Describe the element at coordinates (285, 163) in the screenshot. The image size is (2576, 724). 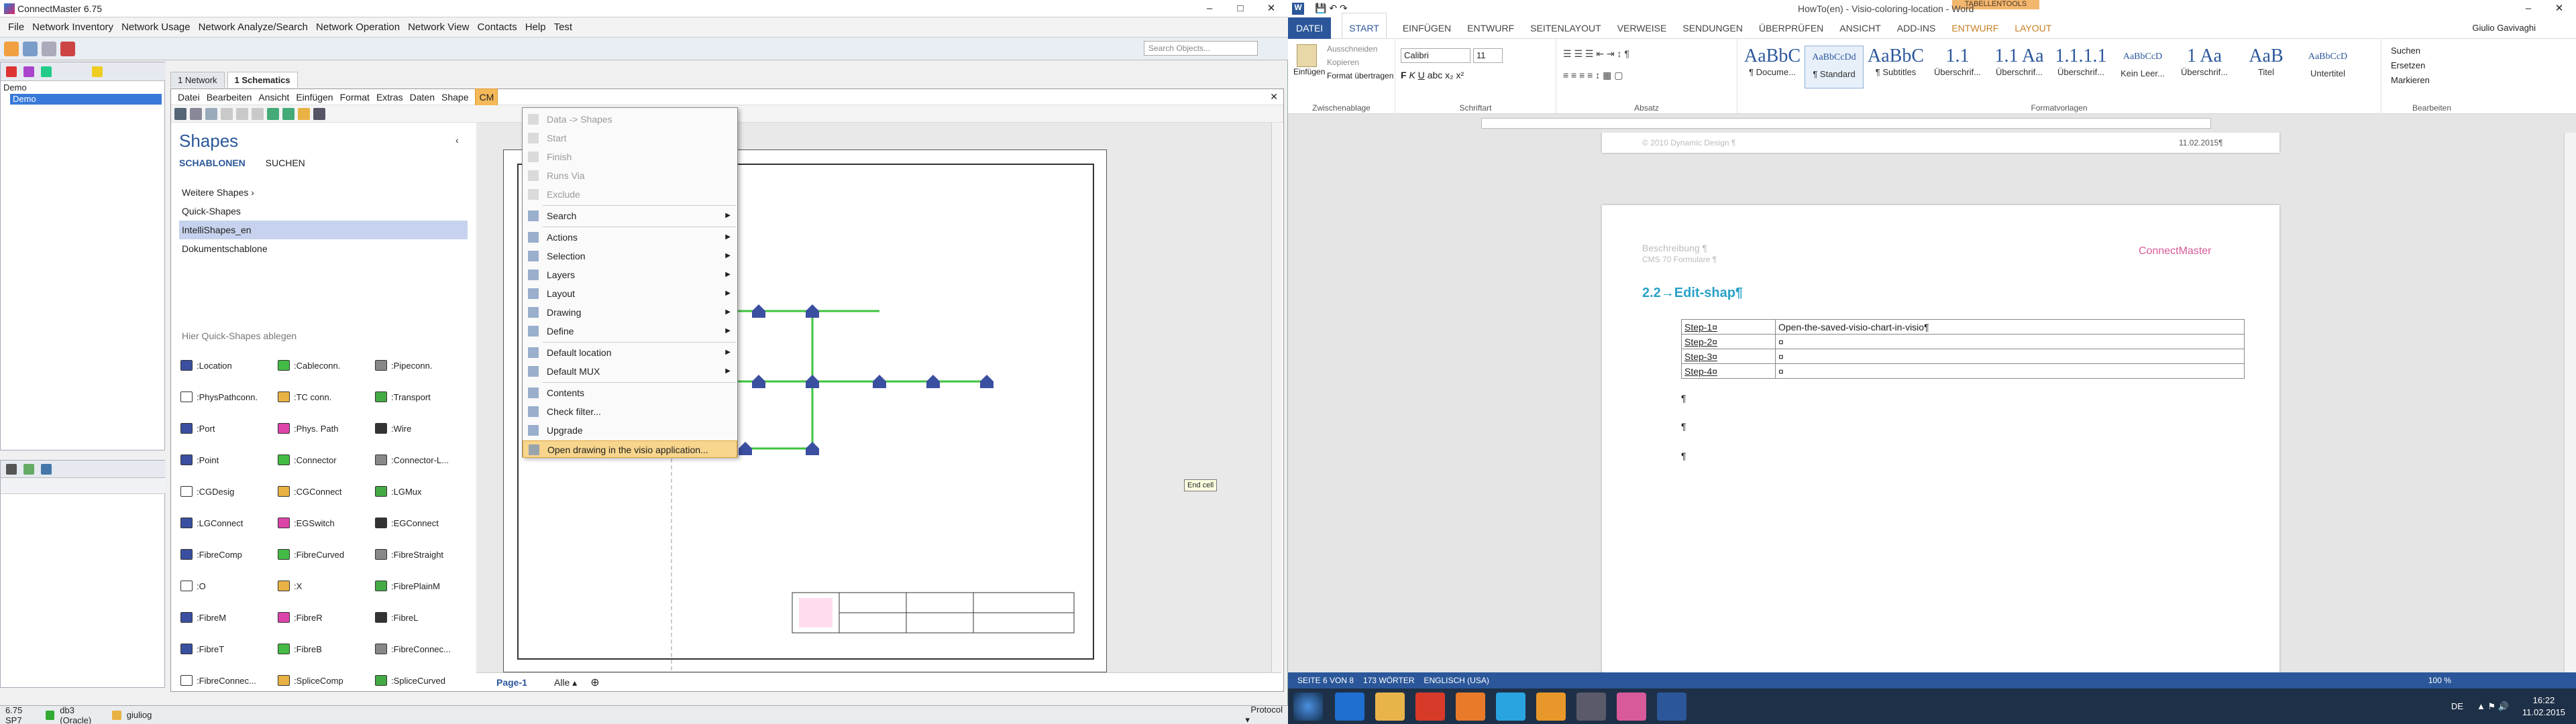
I see `tab-suchen: SUCHEN` at that location.